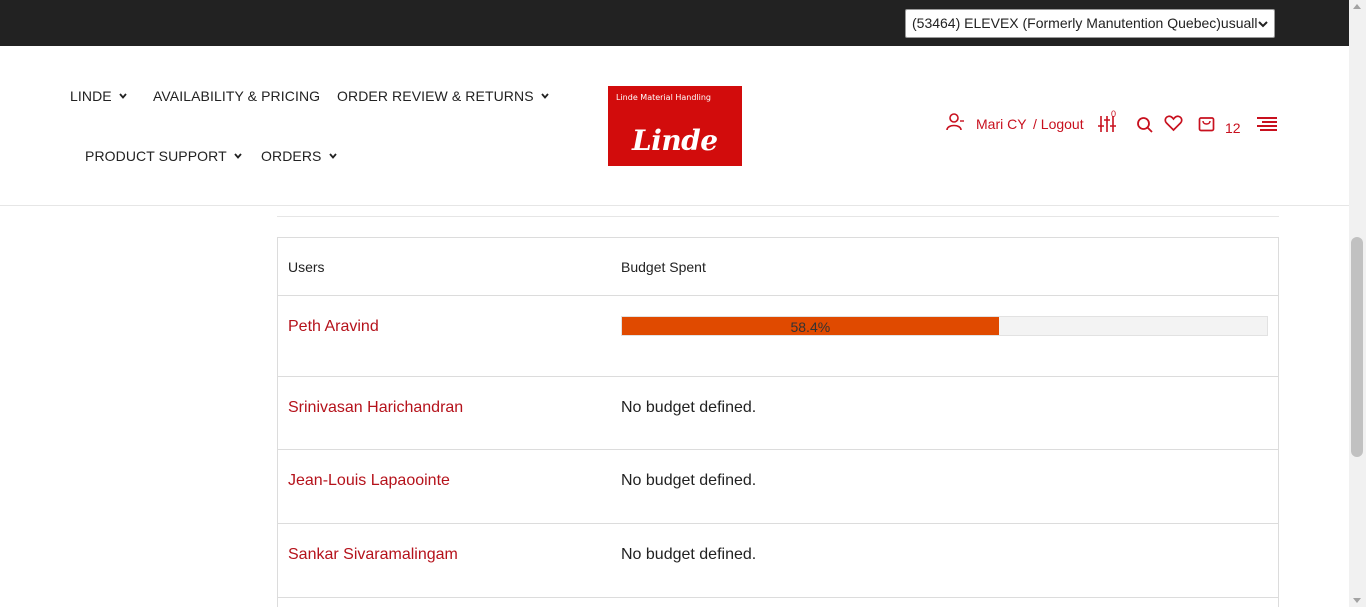 Image resolution: width=1366 pixels, height=607 pixels. I want to click on logo-tagline: Linde Material Handling, so click(663, 97).